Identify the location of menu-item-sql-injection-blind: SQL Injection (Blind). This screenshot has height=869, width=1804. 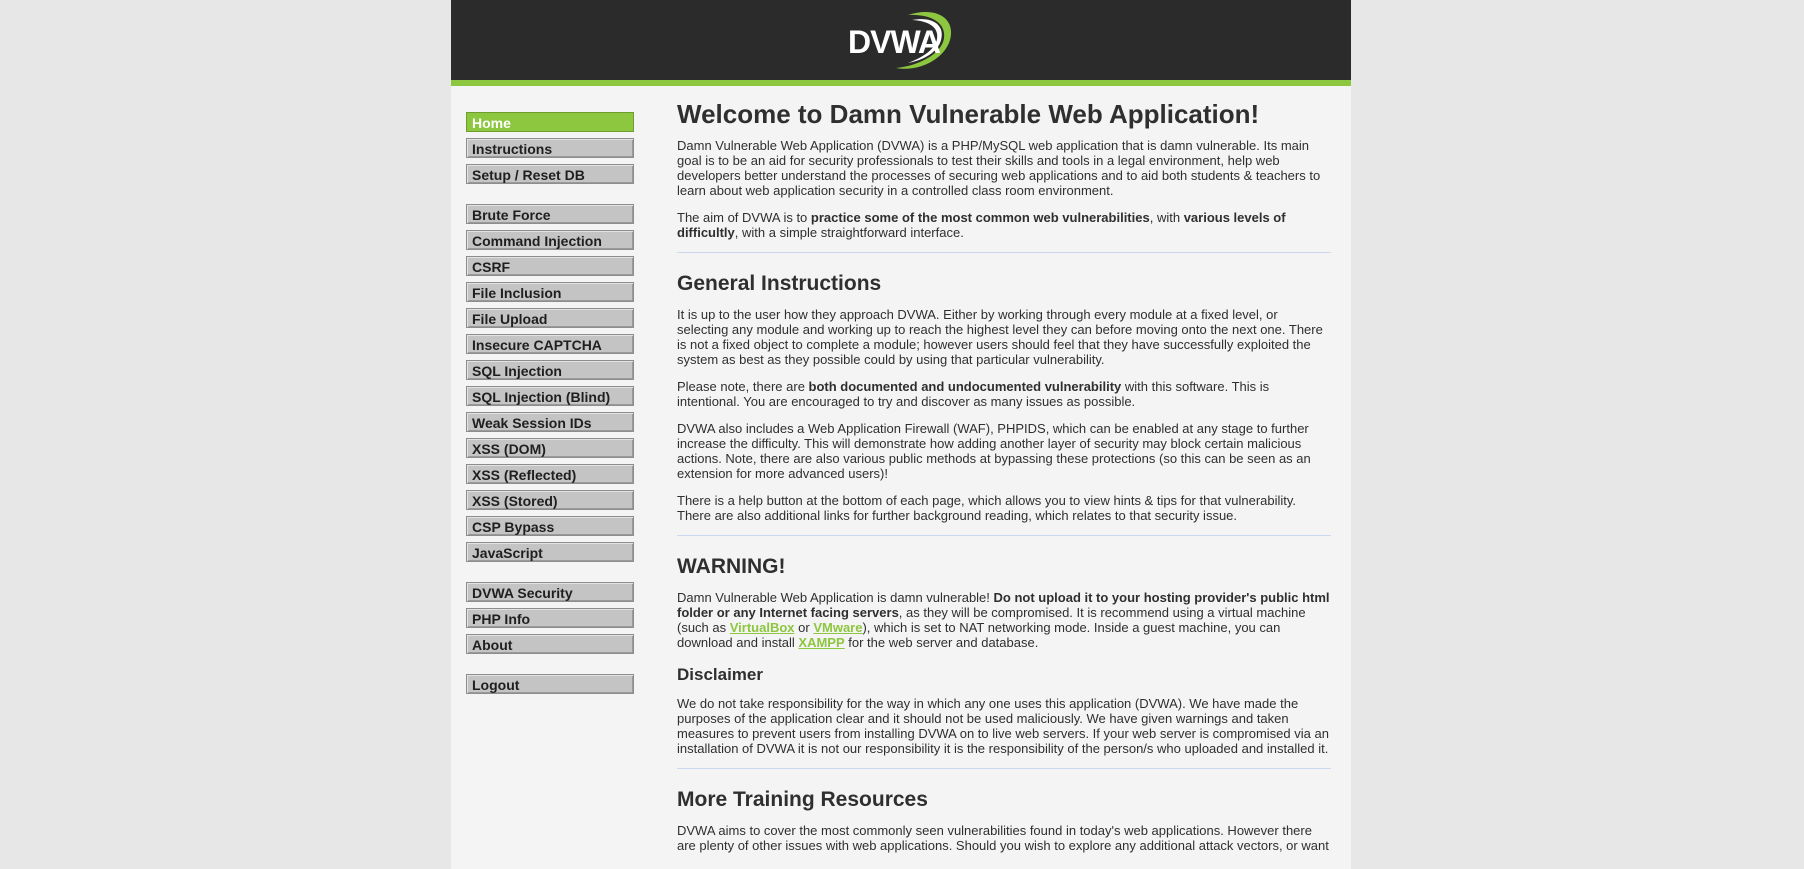
(550, 396).